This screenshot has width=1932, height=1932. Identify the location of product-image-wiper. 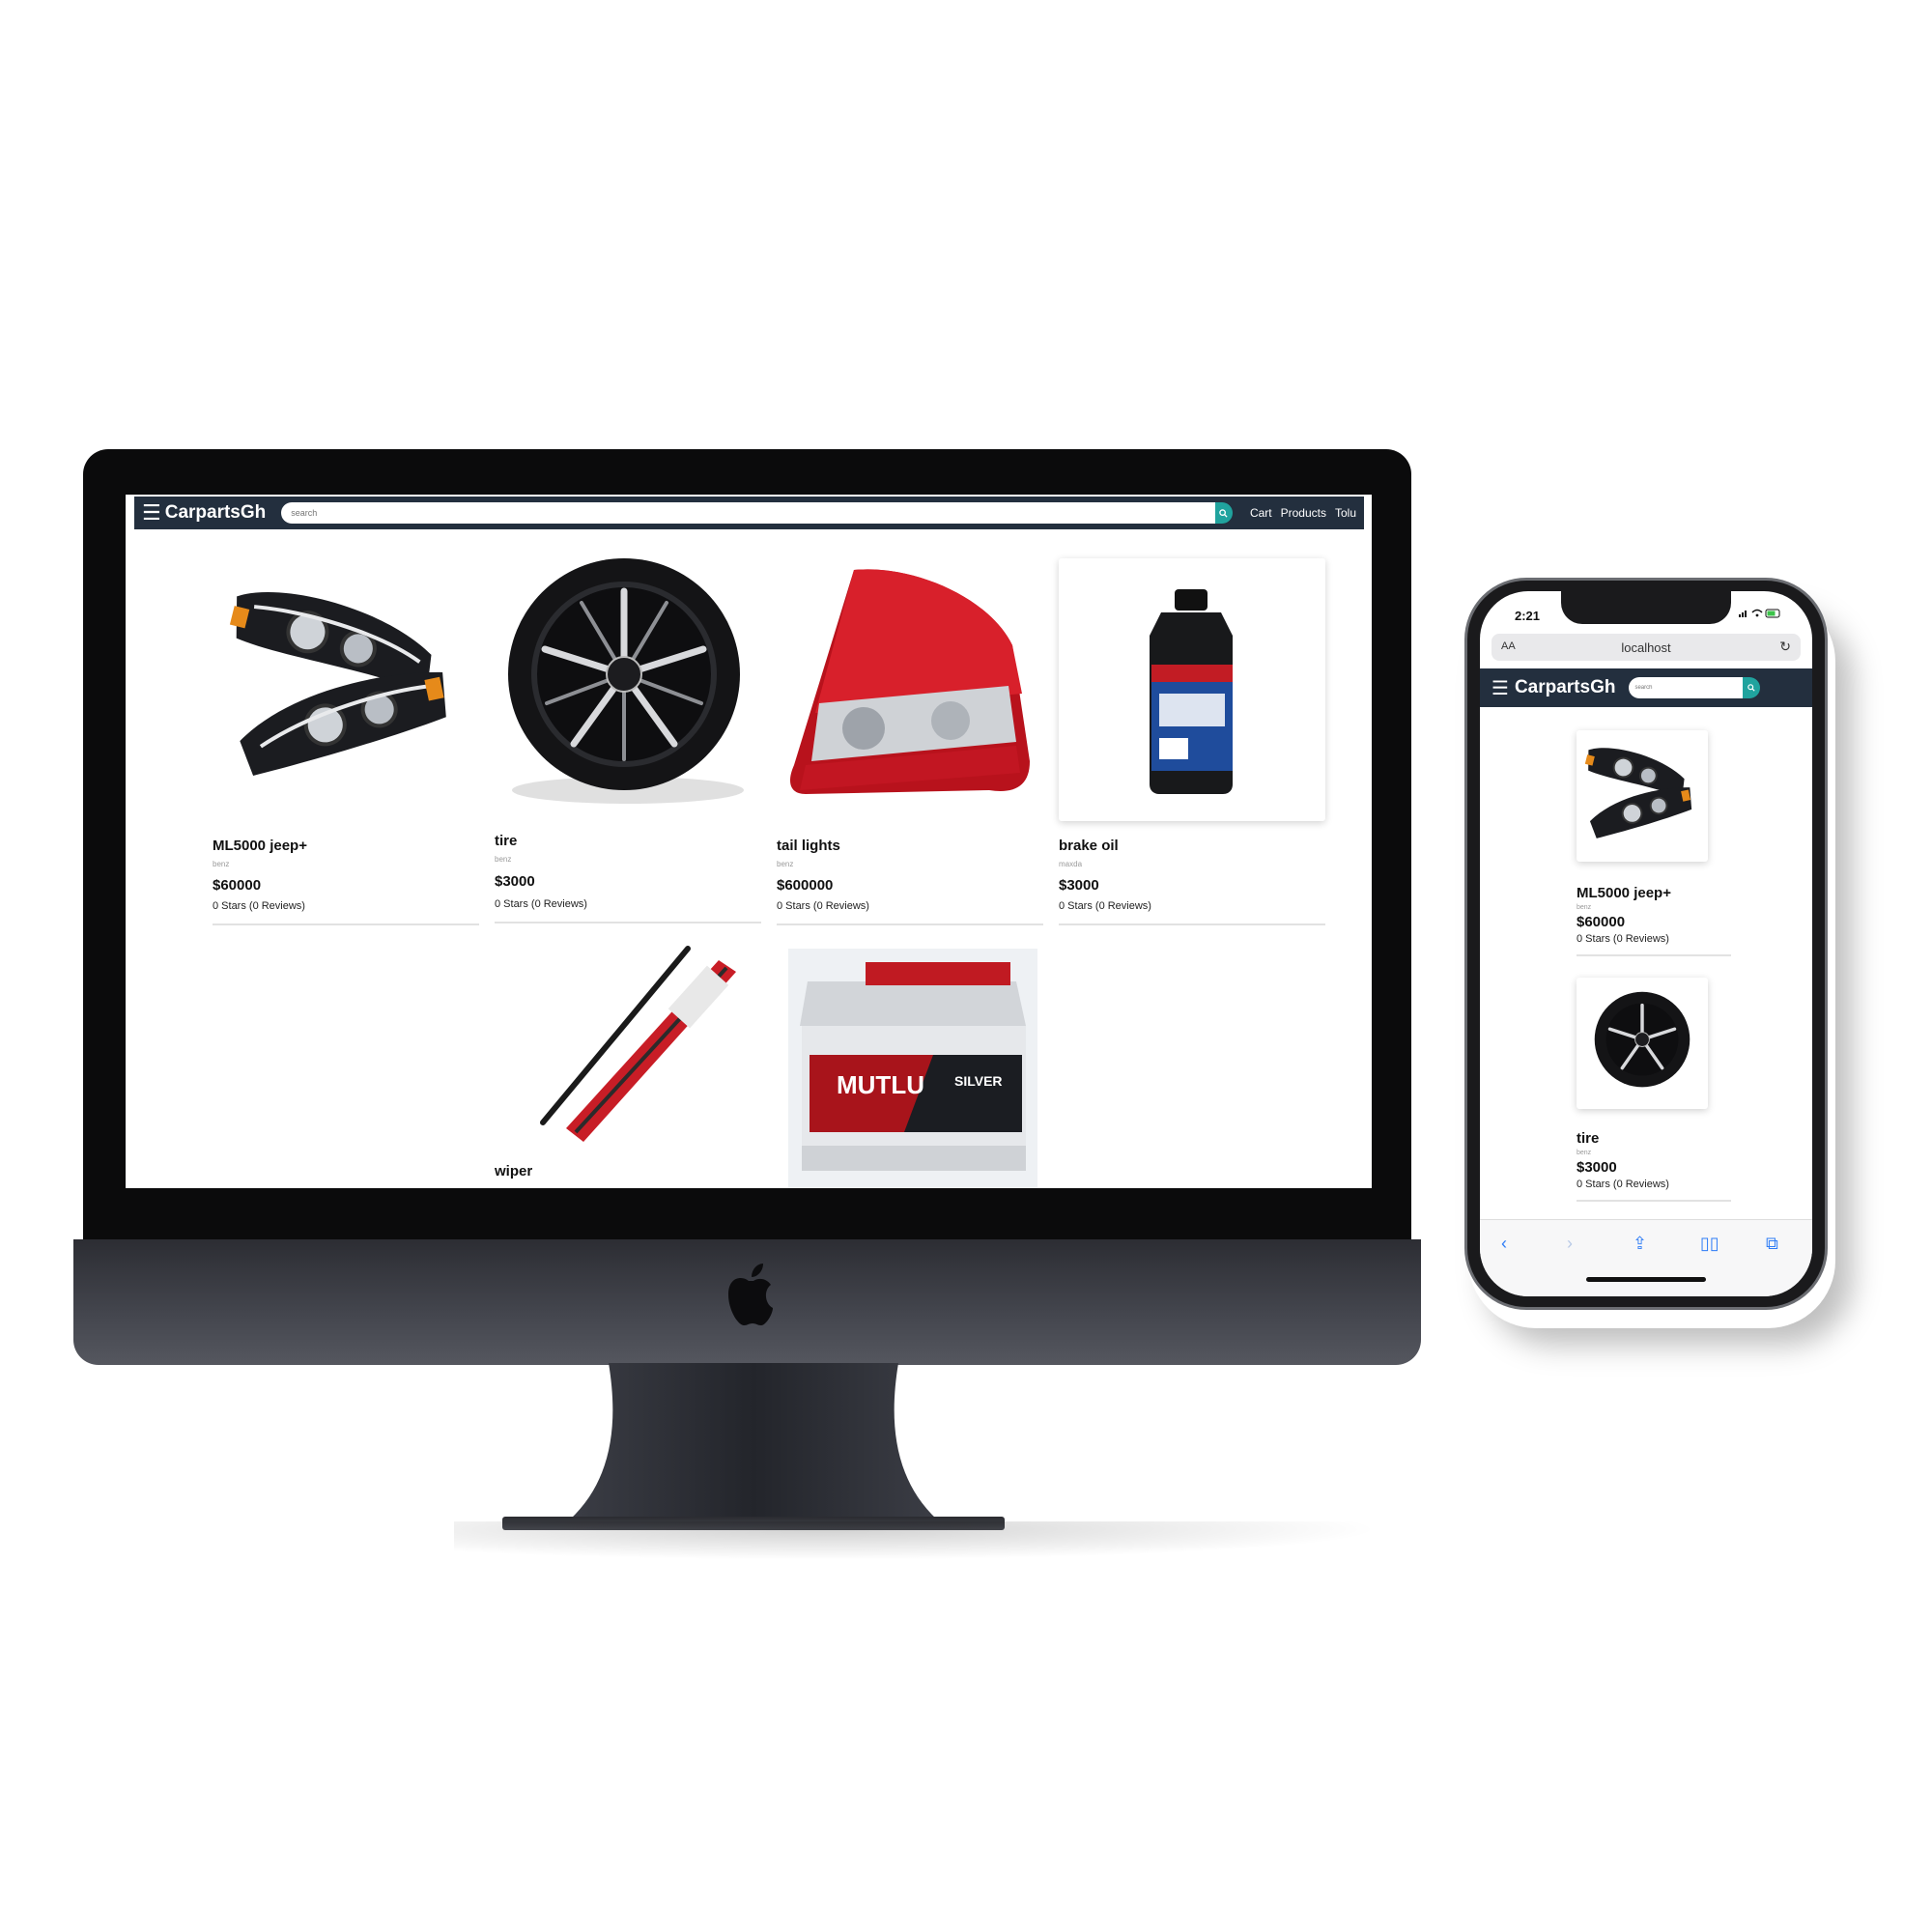
(628, 1063).